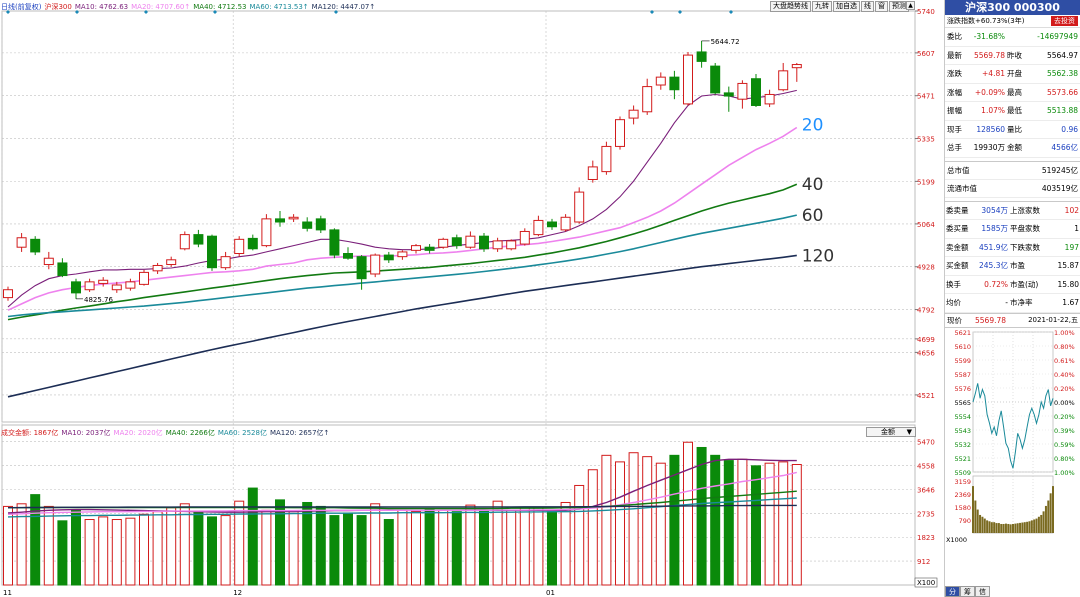 This screenshot has width=1080, height=597. What do you see at coordinates (846, 6) in the screenshot?
I see `toolbar-button-2: 加自选` at bounding box center [846, 6].